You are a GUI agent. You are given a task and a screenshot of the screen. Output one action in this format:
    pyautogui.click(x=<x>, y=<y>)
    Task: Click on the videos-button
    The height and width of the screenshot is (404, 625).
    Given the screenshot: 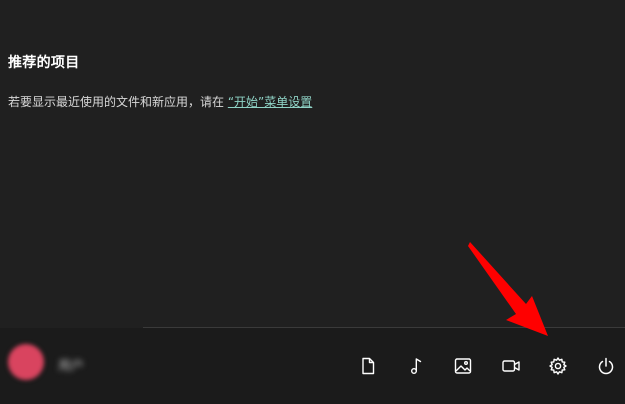 What is the action you would take?
    pyautogui.click(x=511, y=366)
    